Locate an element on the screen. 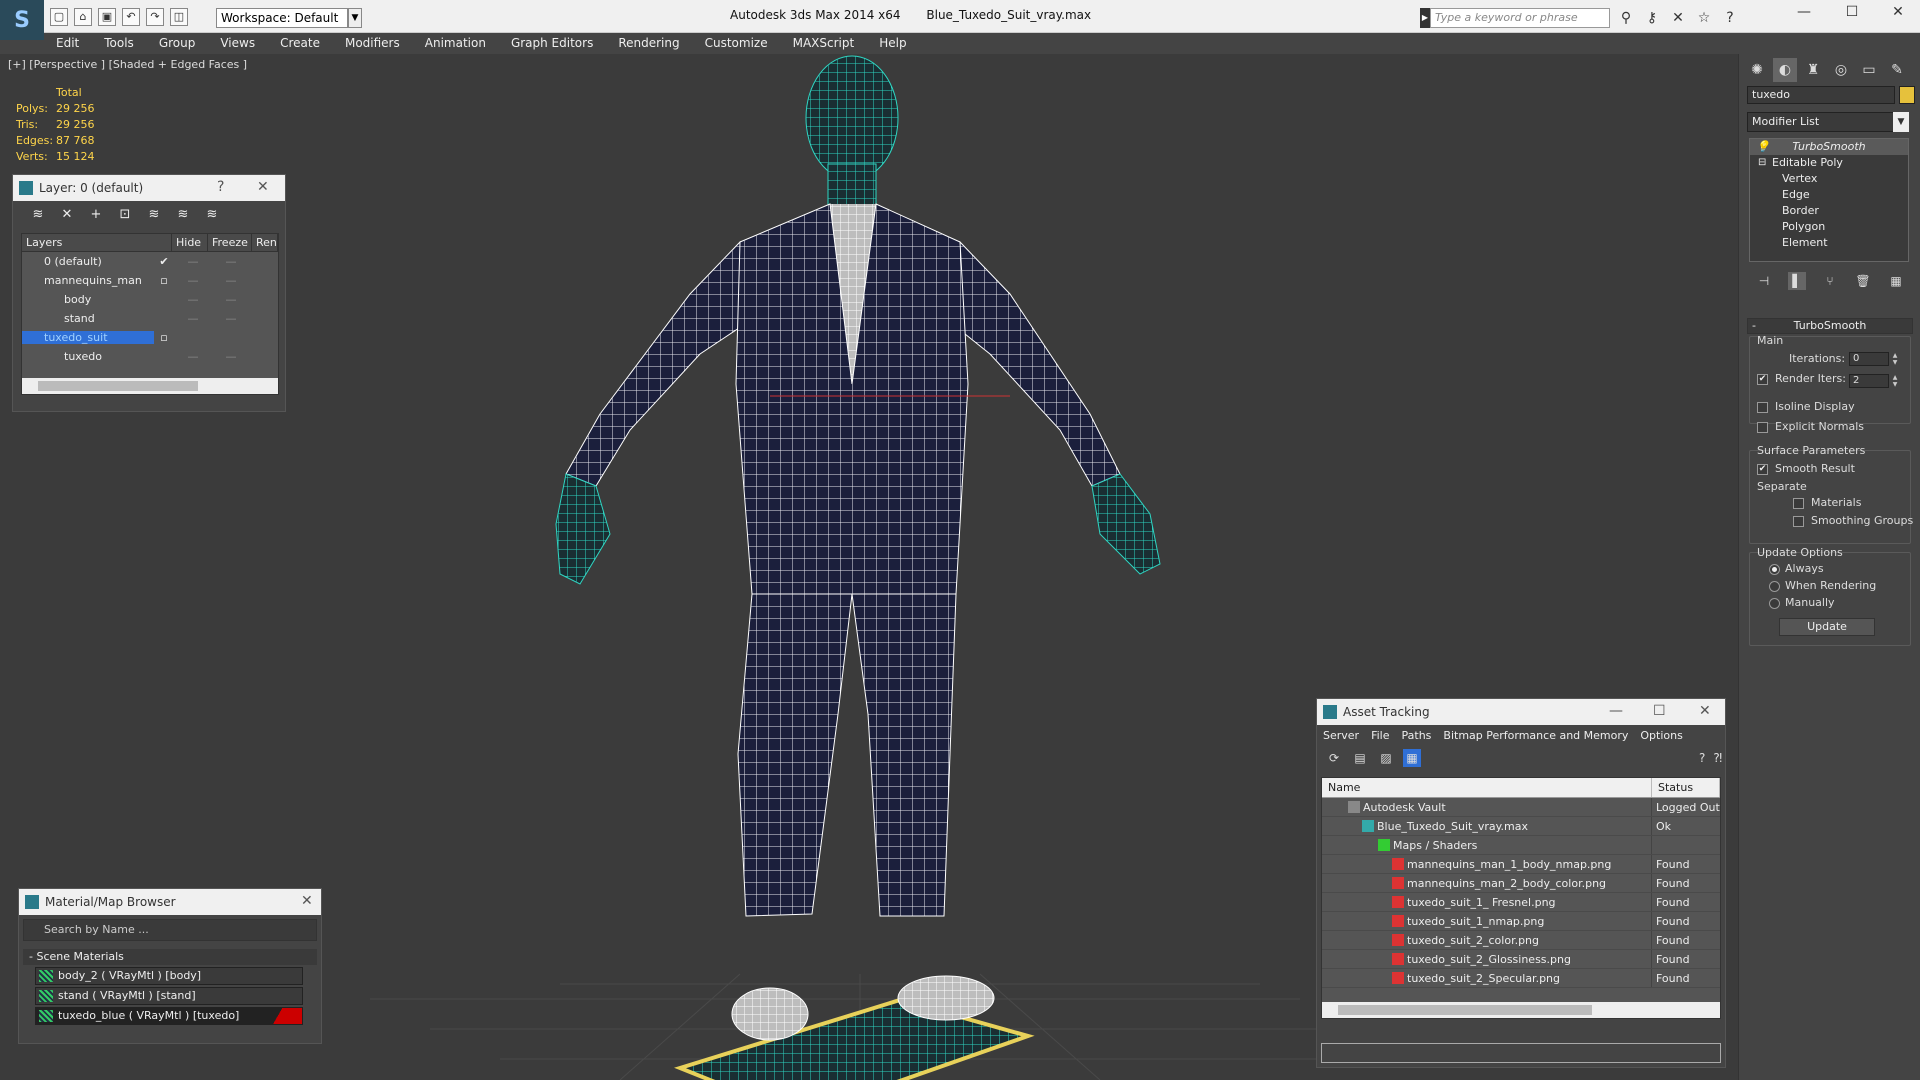  hierarchy-tab-icon: ♜ is located at coordinates (1813, 70).